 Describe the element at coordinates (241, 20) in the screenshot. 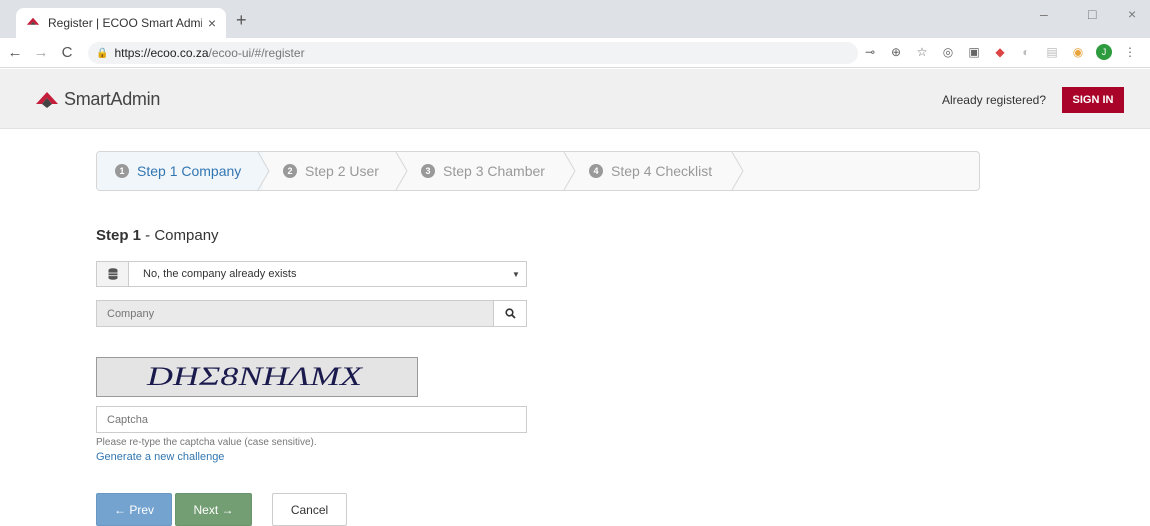

I see `new-tab-button: +` at that location.